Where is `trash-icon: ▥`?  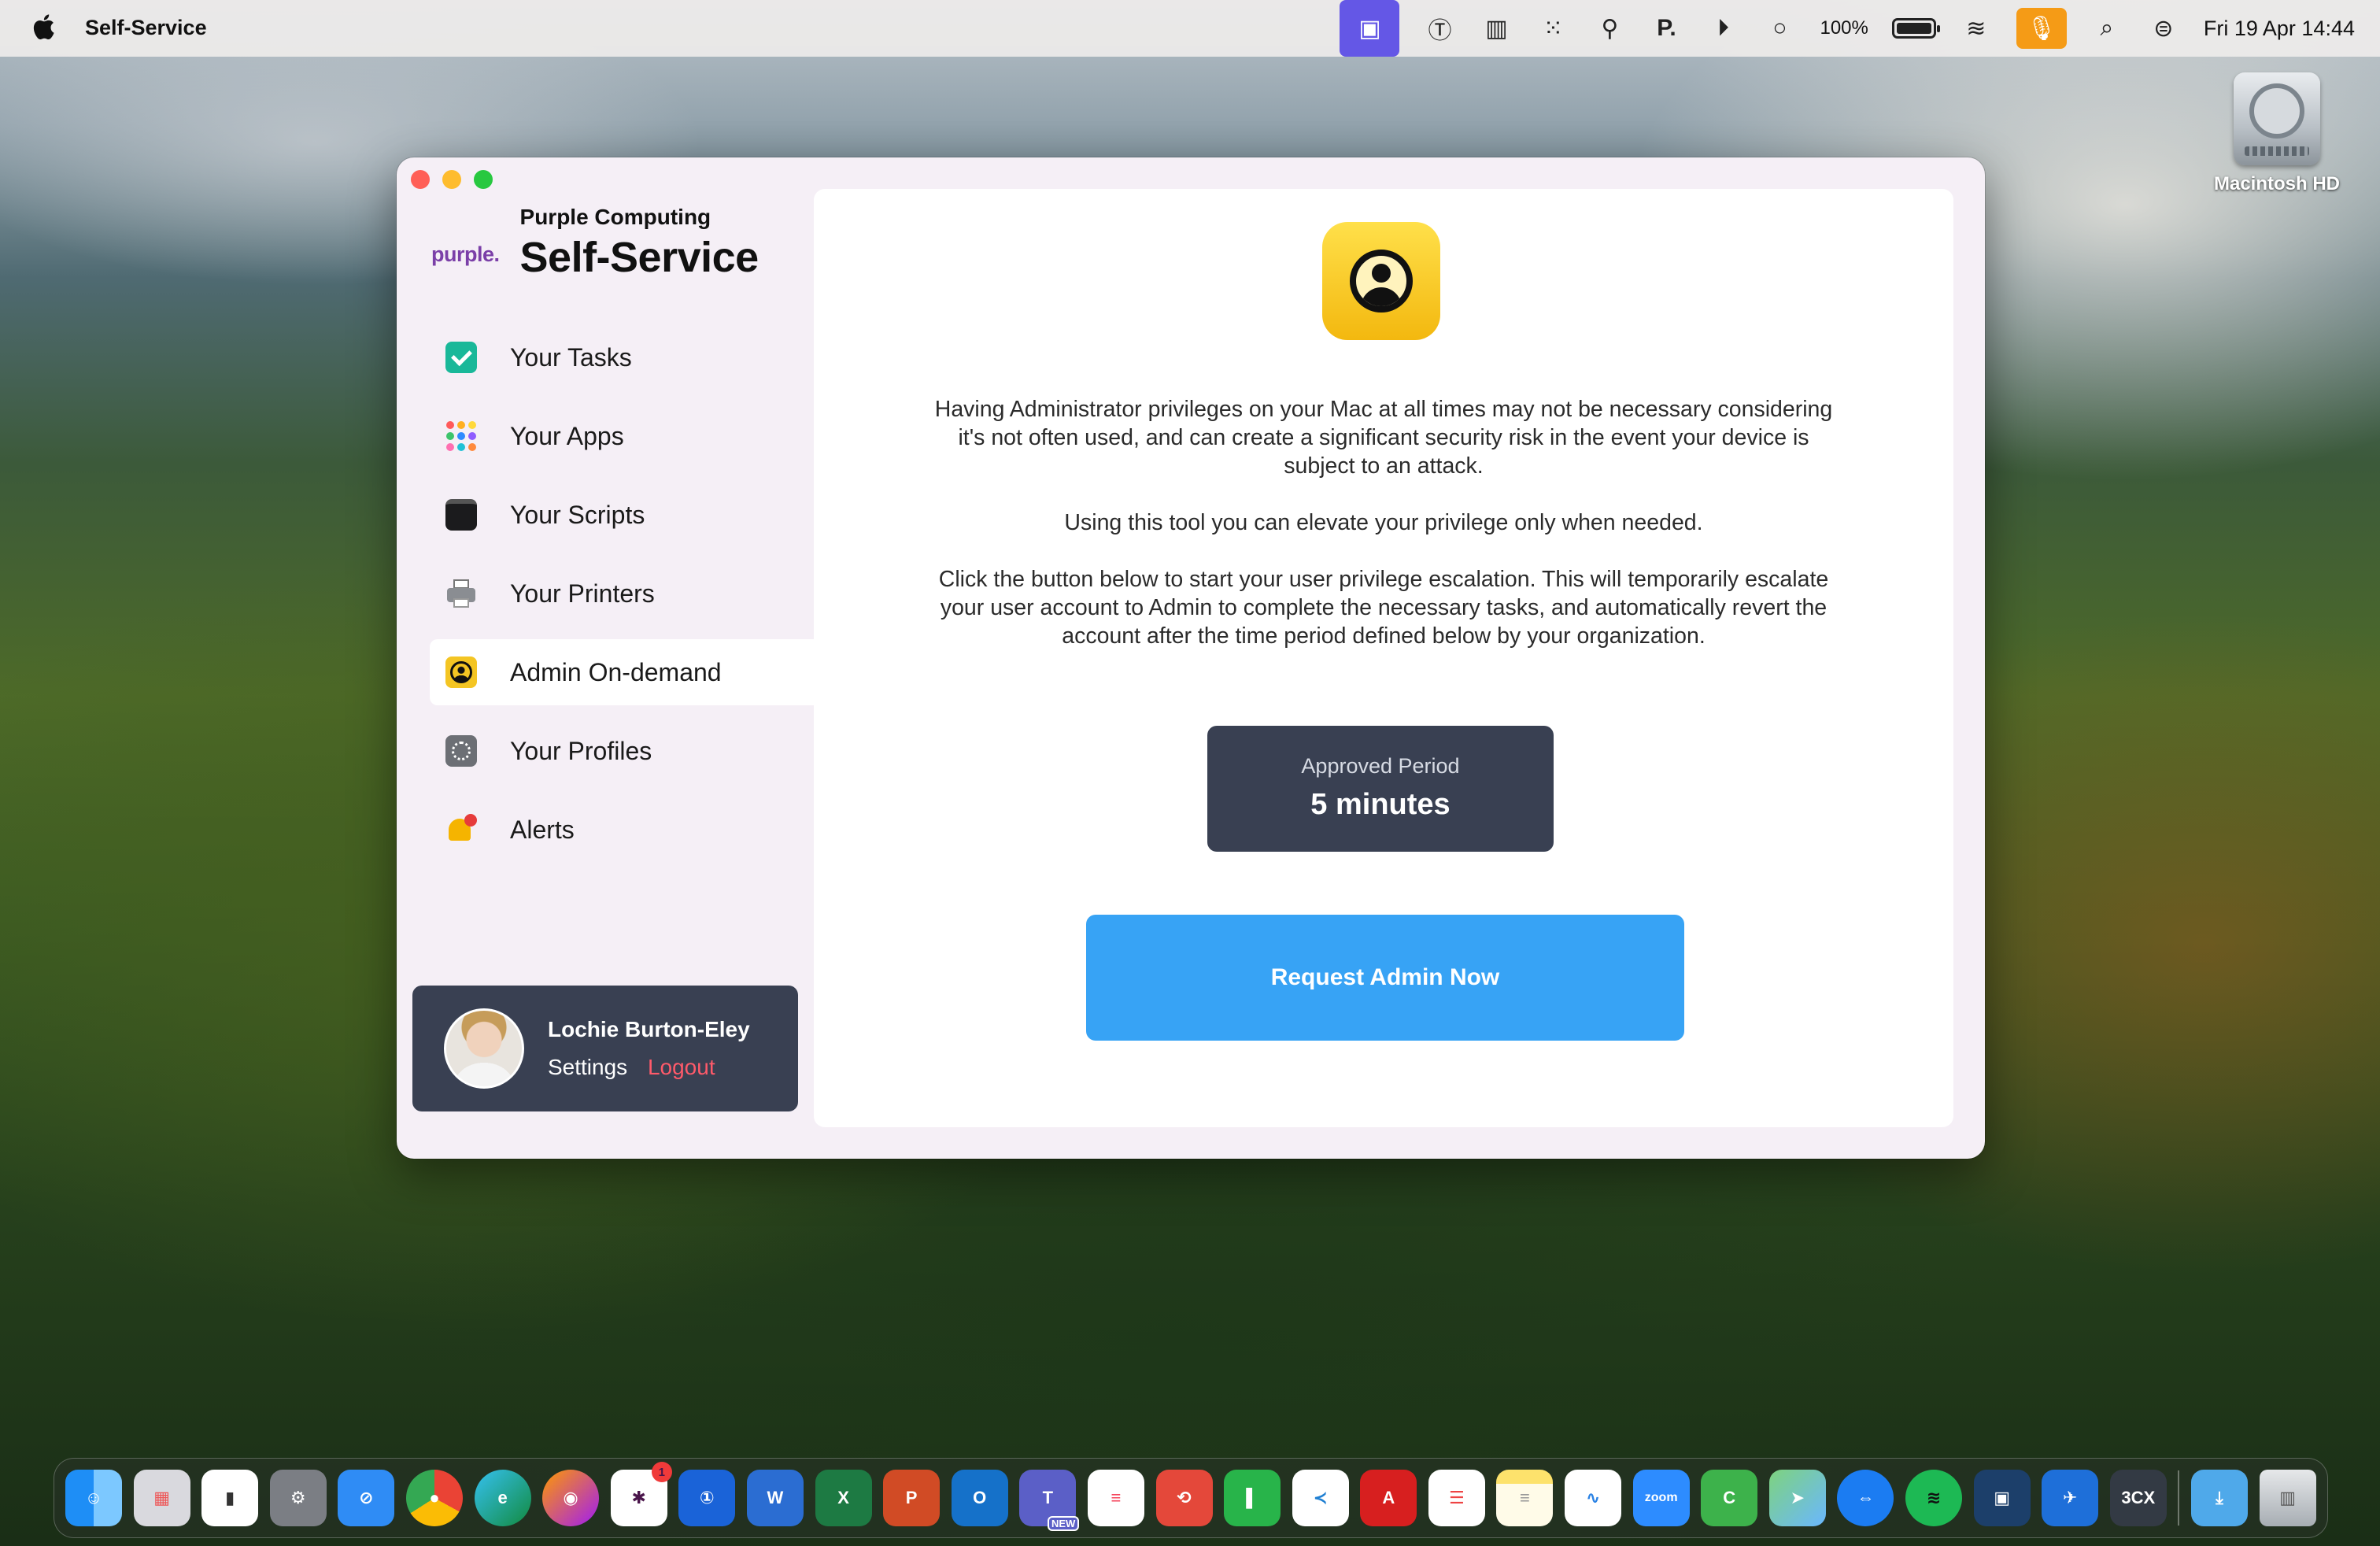 trash-icon: ▥ is located at coordinates (2287, 1498).